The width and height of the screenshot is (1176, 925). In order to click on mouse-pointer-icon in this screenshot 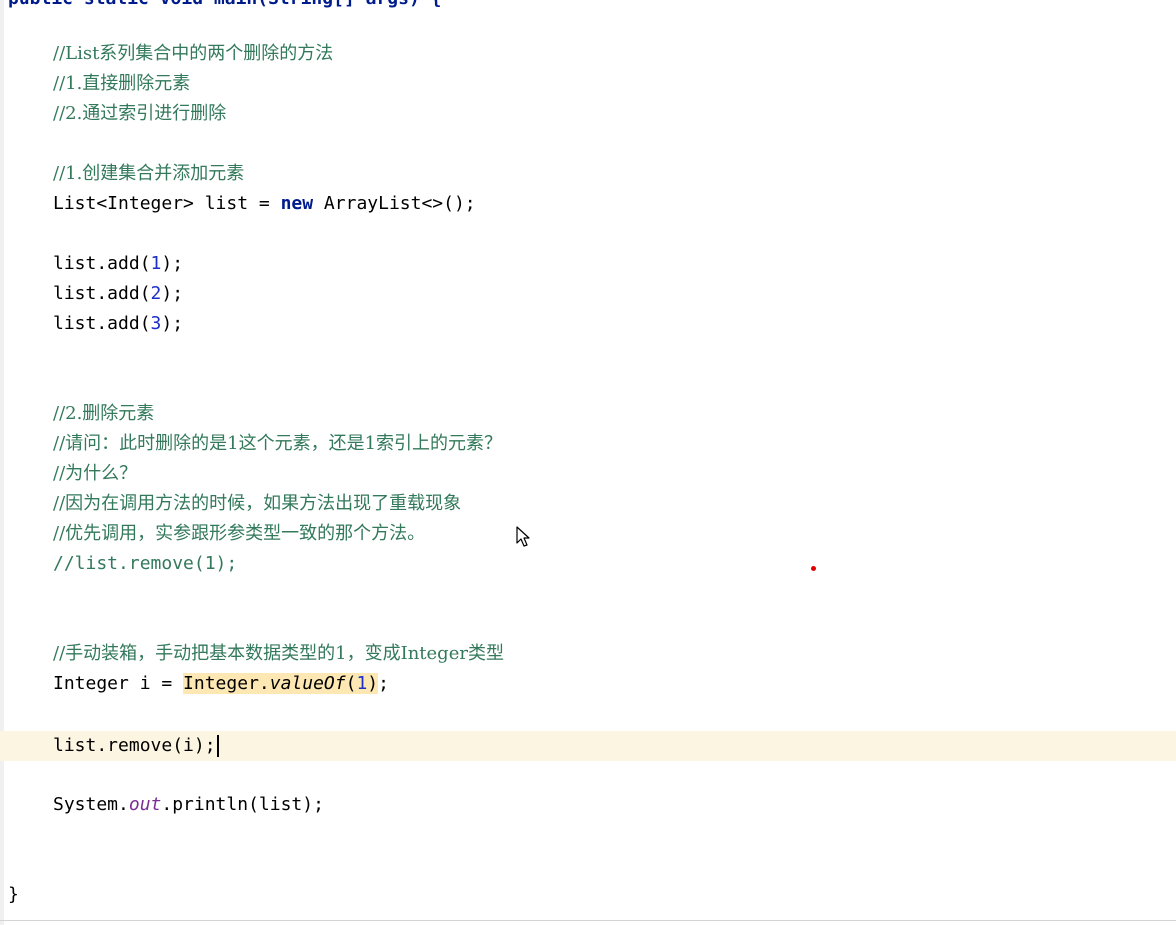, I will do `click(523, 536)`.